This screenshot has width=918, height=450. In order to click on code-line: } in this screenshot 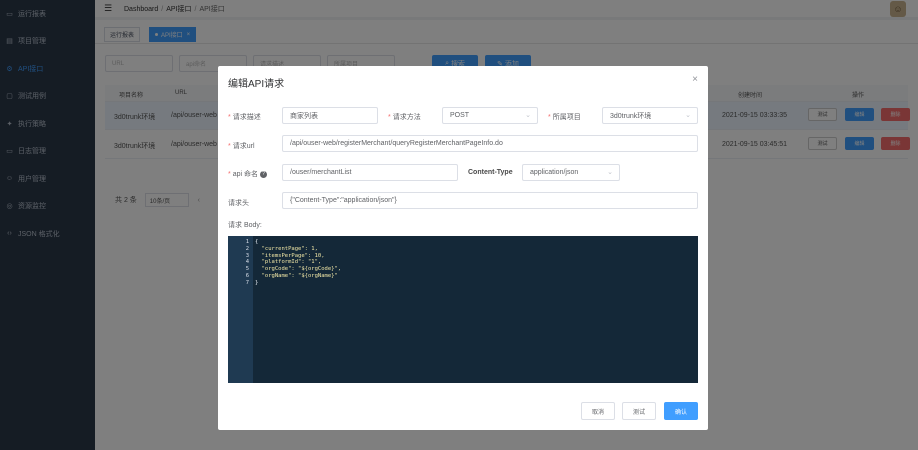, I will do `click(257, 282)`.